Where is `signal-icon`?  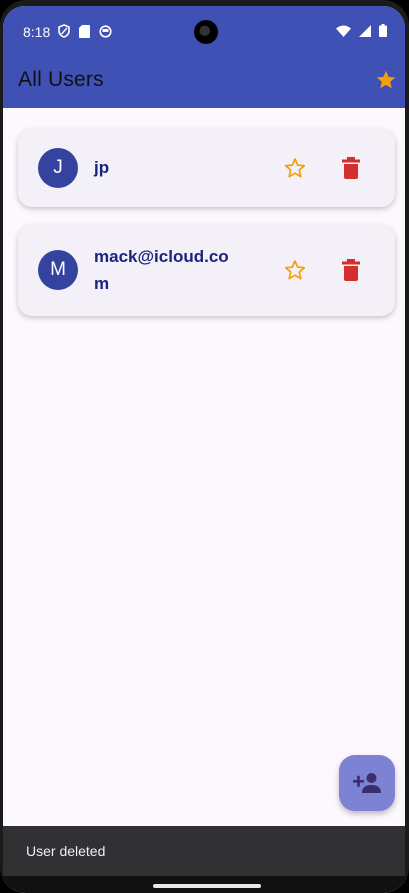
signal-icon is located at coordinates (365, 30).